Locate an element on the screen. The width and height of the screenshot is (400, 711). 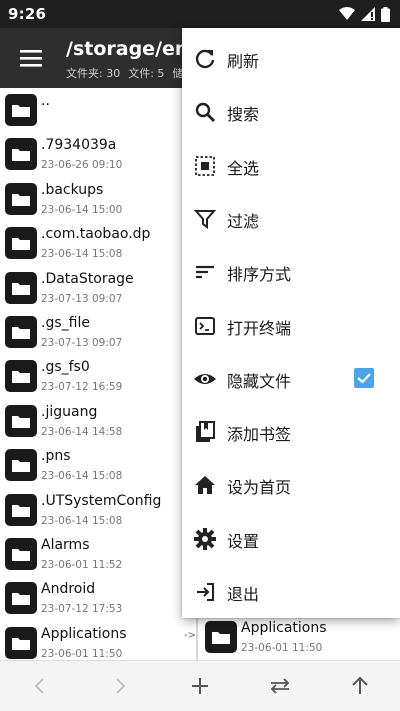
file-date: 23-06-14 15:00 is located at coordinates (82, 209).